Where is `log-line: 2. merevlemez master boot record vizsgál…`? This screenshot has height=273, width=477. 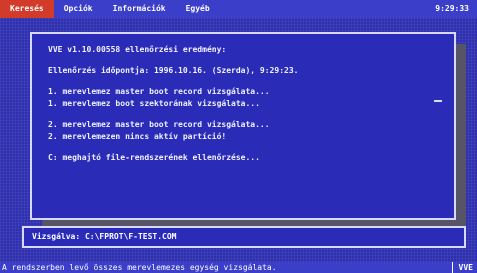 log-line: 2. merevlemez master boot record vizsgál… is located at coordinates (159, 124).